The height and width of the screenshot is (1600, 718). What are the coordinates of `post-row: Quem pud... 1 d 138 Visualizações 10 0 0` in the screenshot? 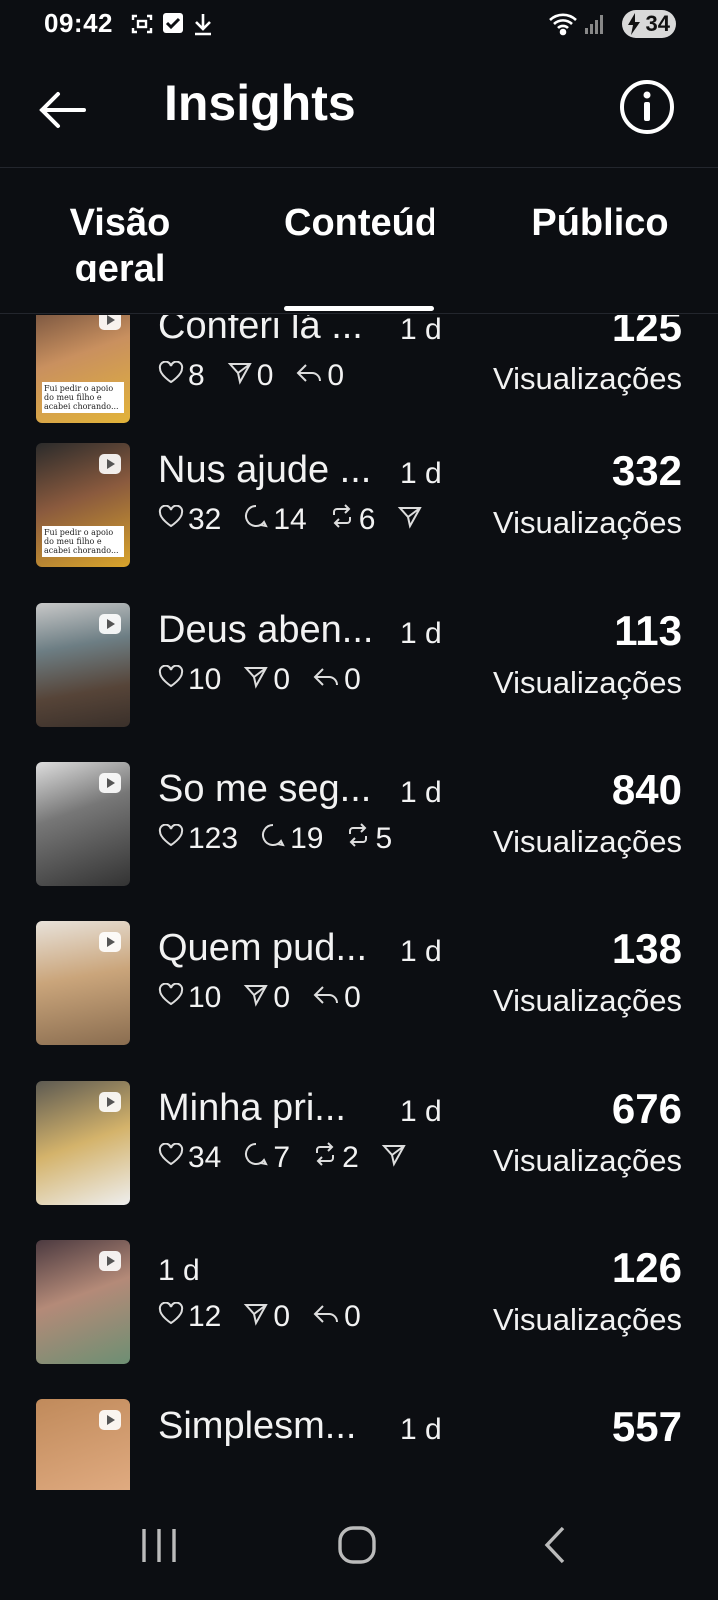 It's located at (359, 985).